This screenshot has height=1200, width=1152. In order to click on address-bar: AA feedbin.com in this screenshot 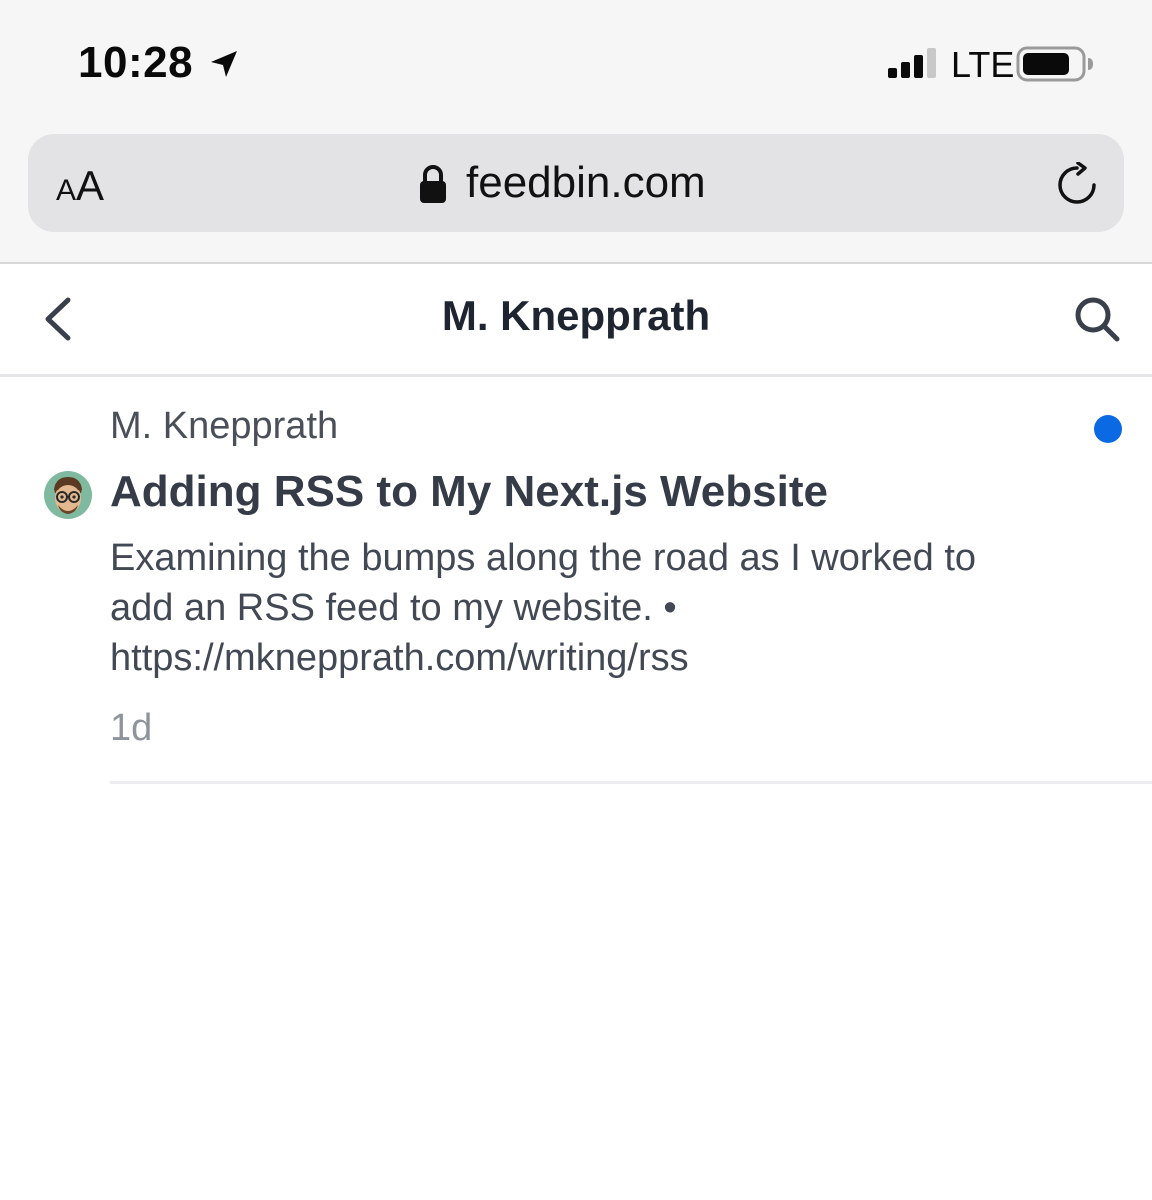, I will do `click(576, 183)`.